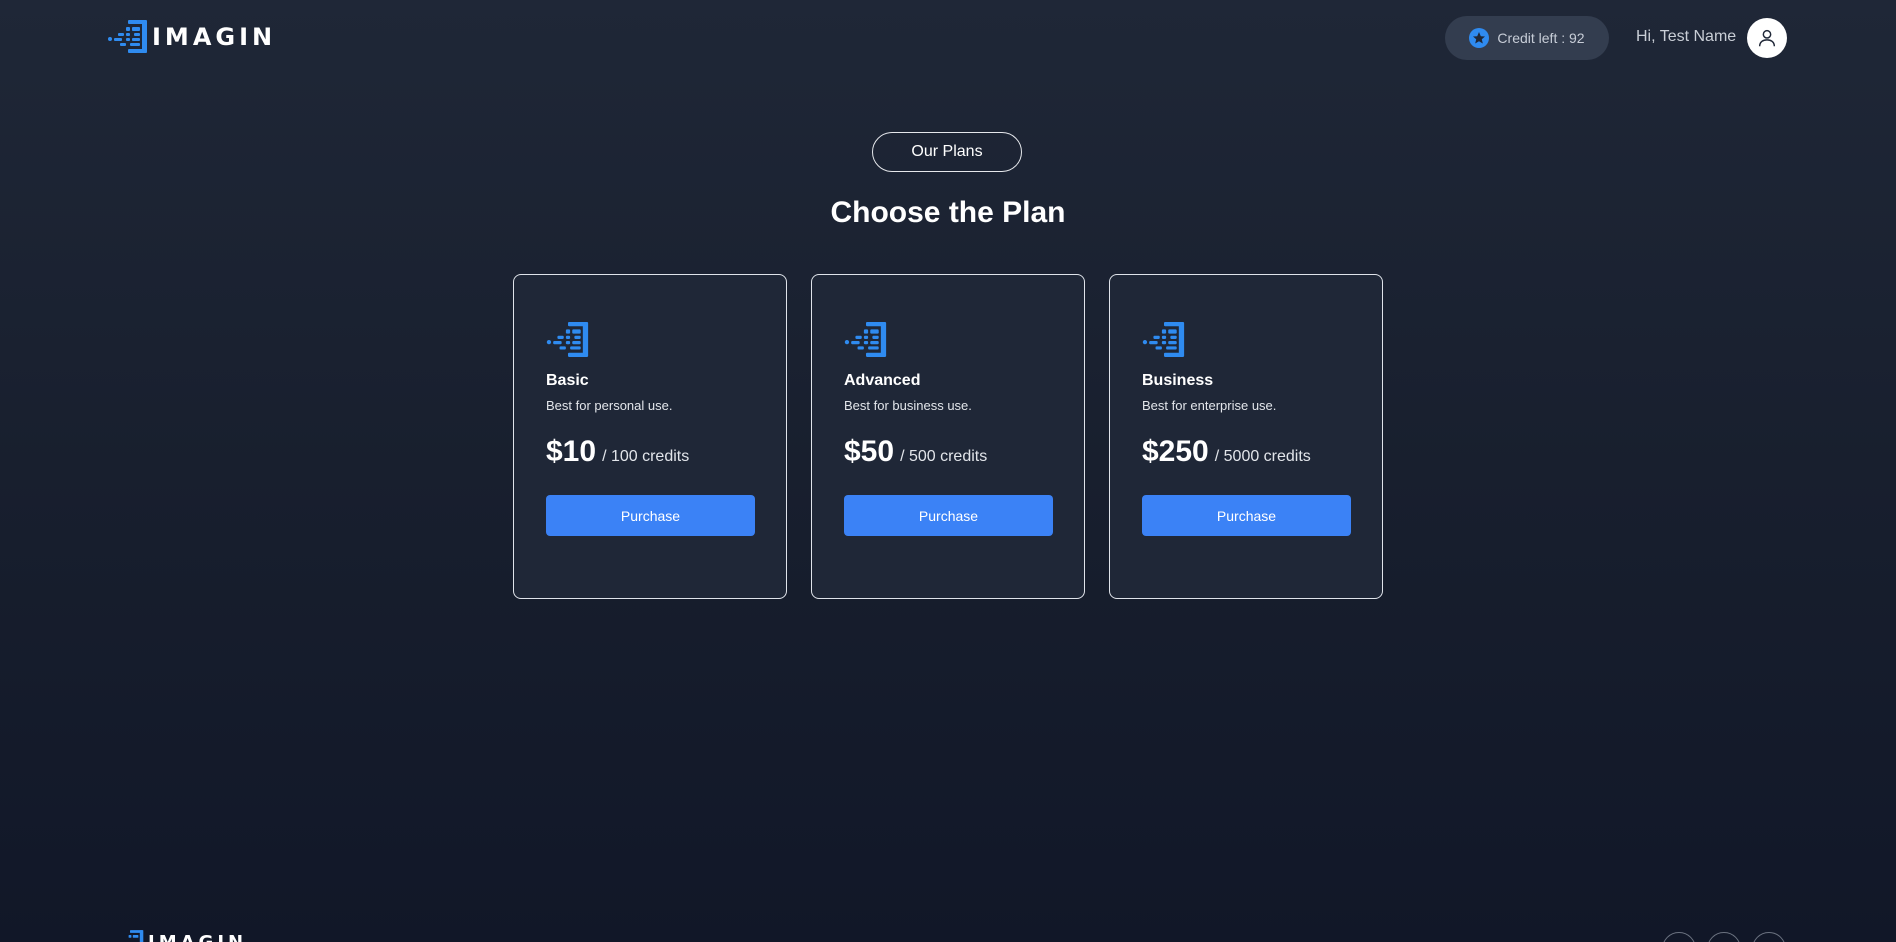  I want to click on plan-name: Business, so click(1178, 380).